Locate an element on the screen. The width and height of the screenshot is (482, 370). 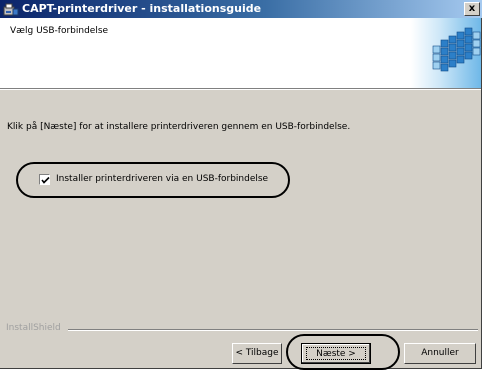
close-icon: x is located at coordinates (472, 8).